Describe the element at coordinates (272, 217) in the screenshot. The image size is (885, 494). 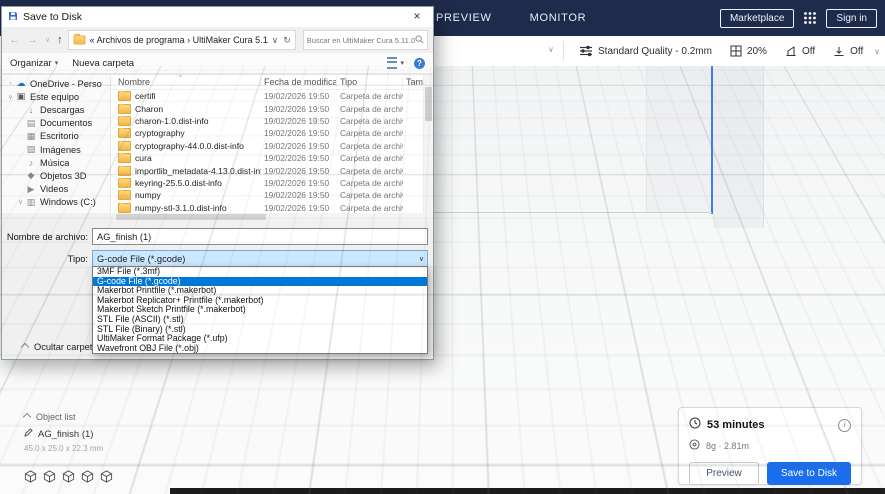
I see `horizontal-scrollbar` at that location.